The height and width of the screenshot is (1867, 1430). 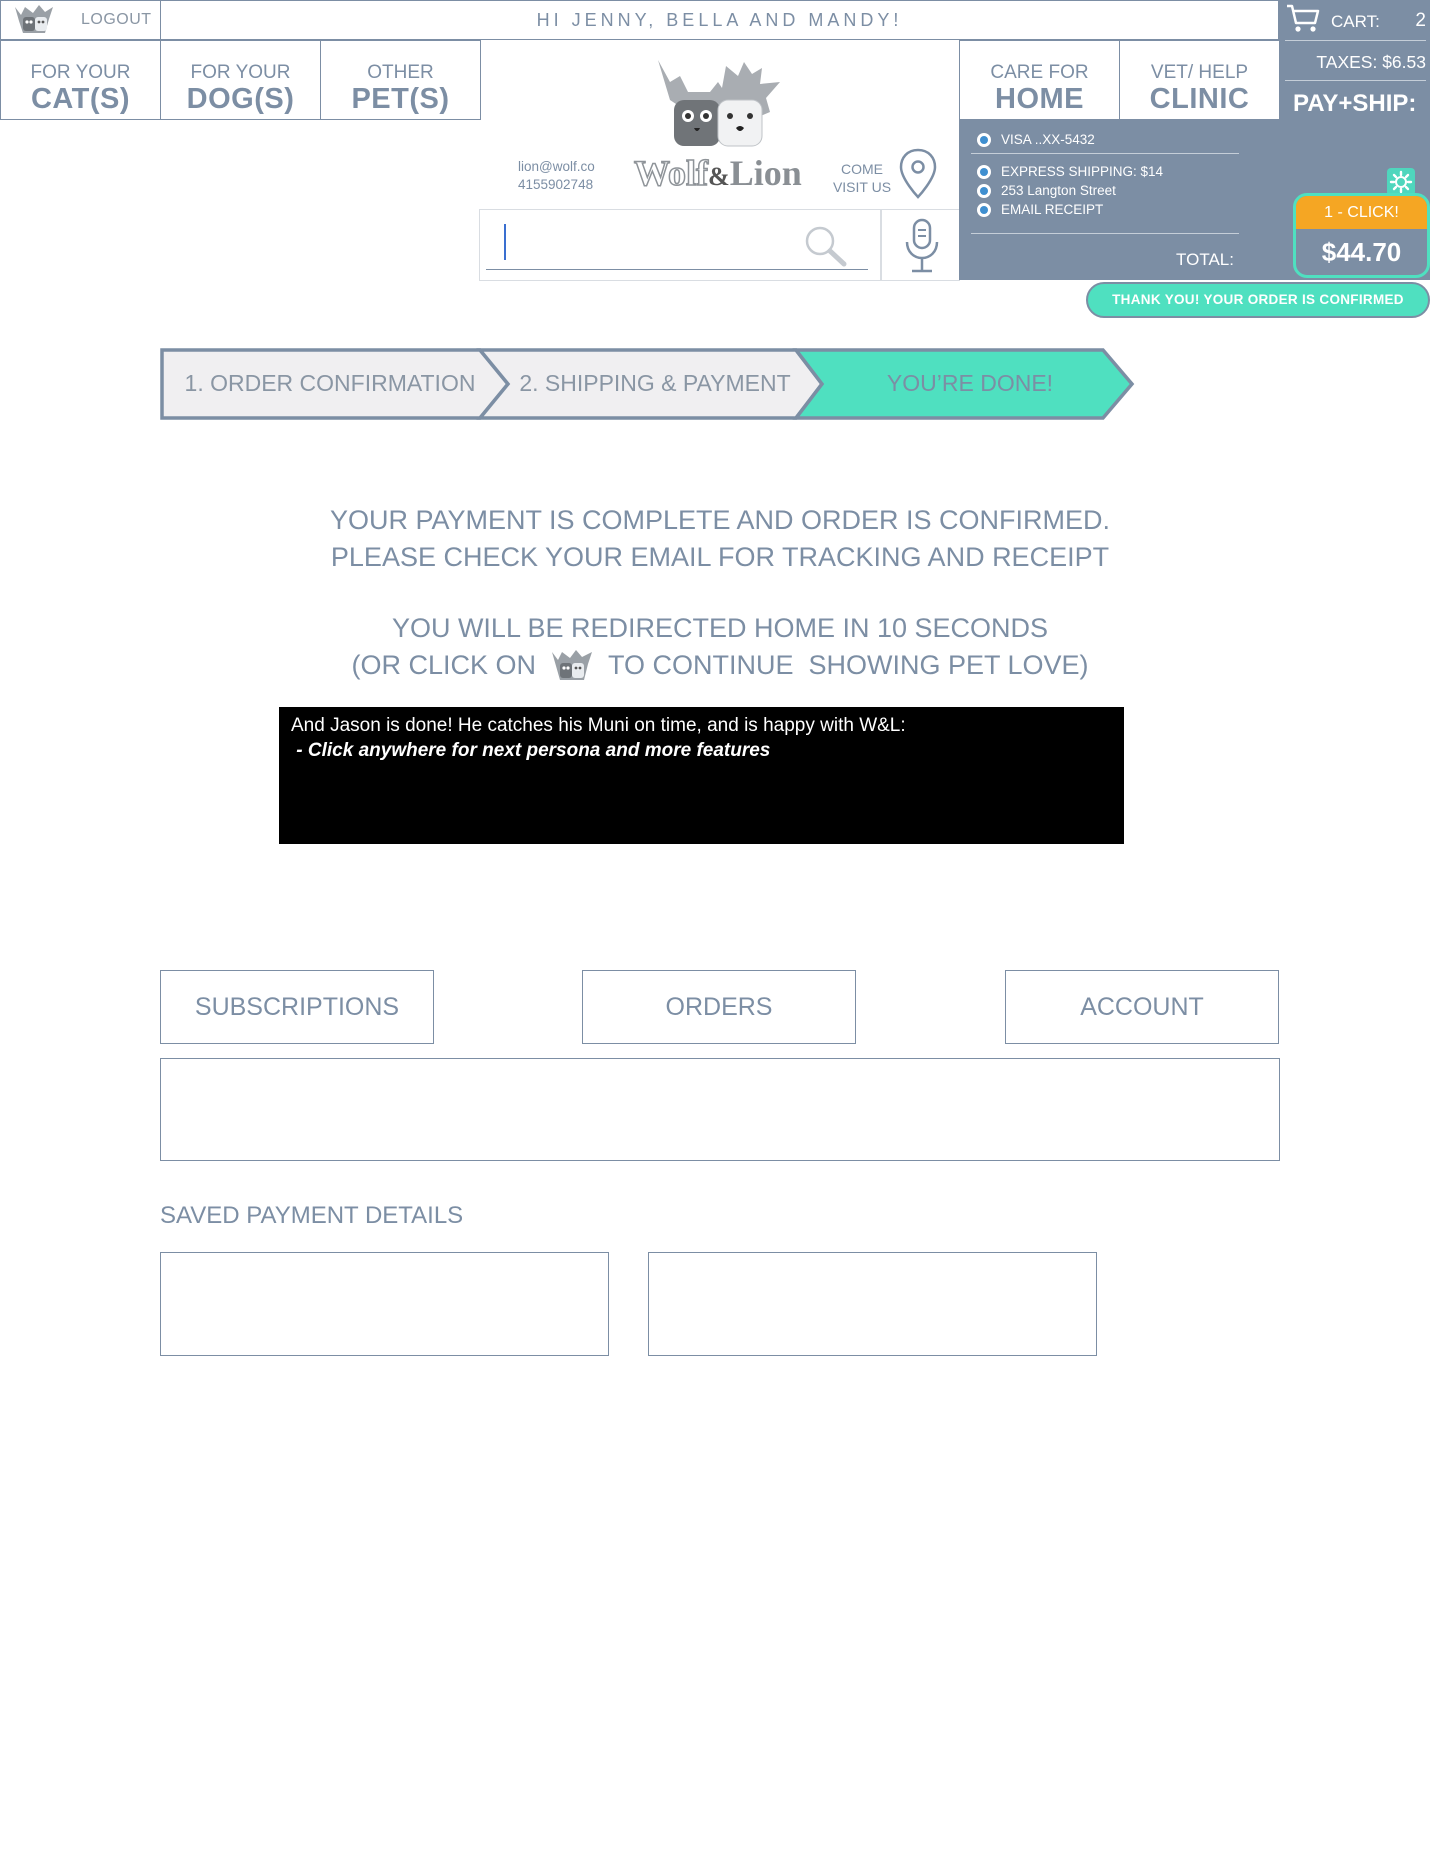 I want to click on address-option: 253 Langton Street, so click(x=1046, y=190).